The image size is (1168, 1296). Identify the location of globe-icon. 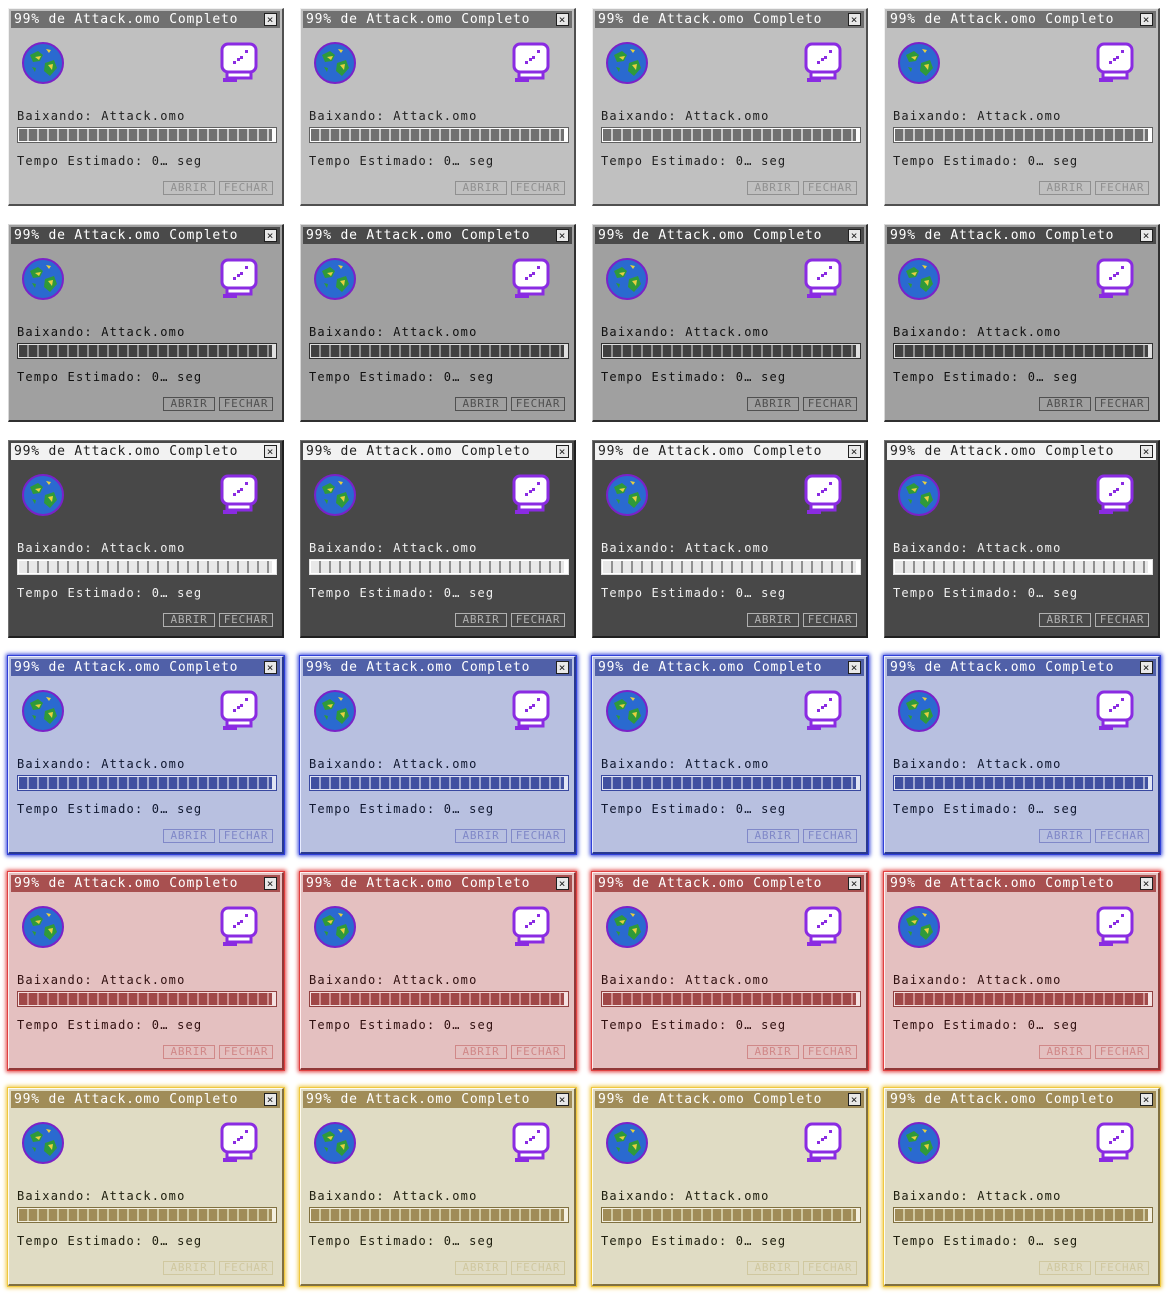
(919, 1143).